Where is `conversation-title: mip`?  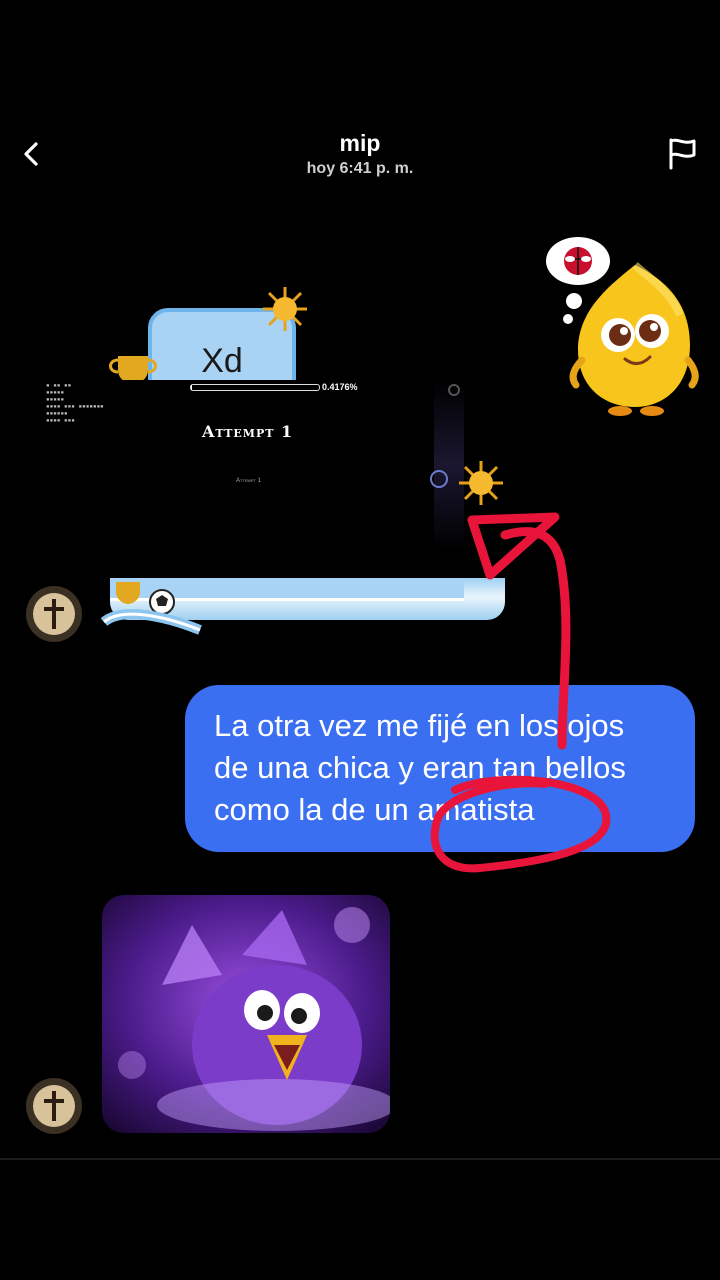 conversation-title: mip is located at coordinates (360, 143).